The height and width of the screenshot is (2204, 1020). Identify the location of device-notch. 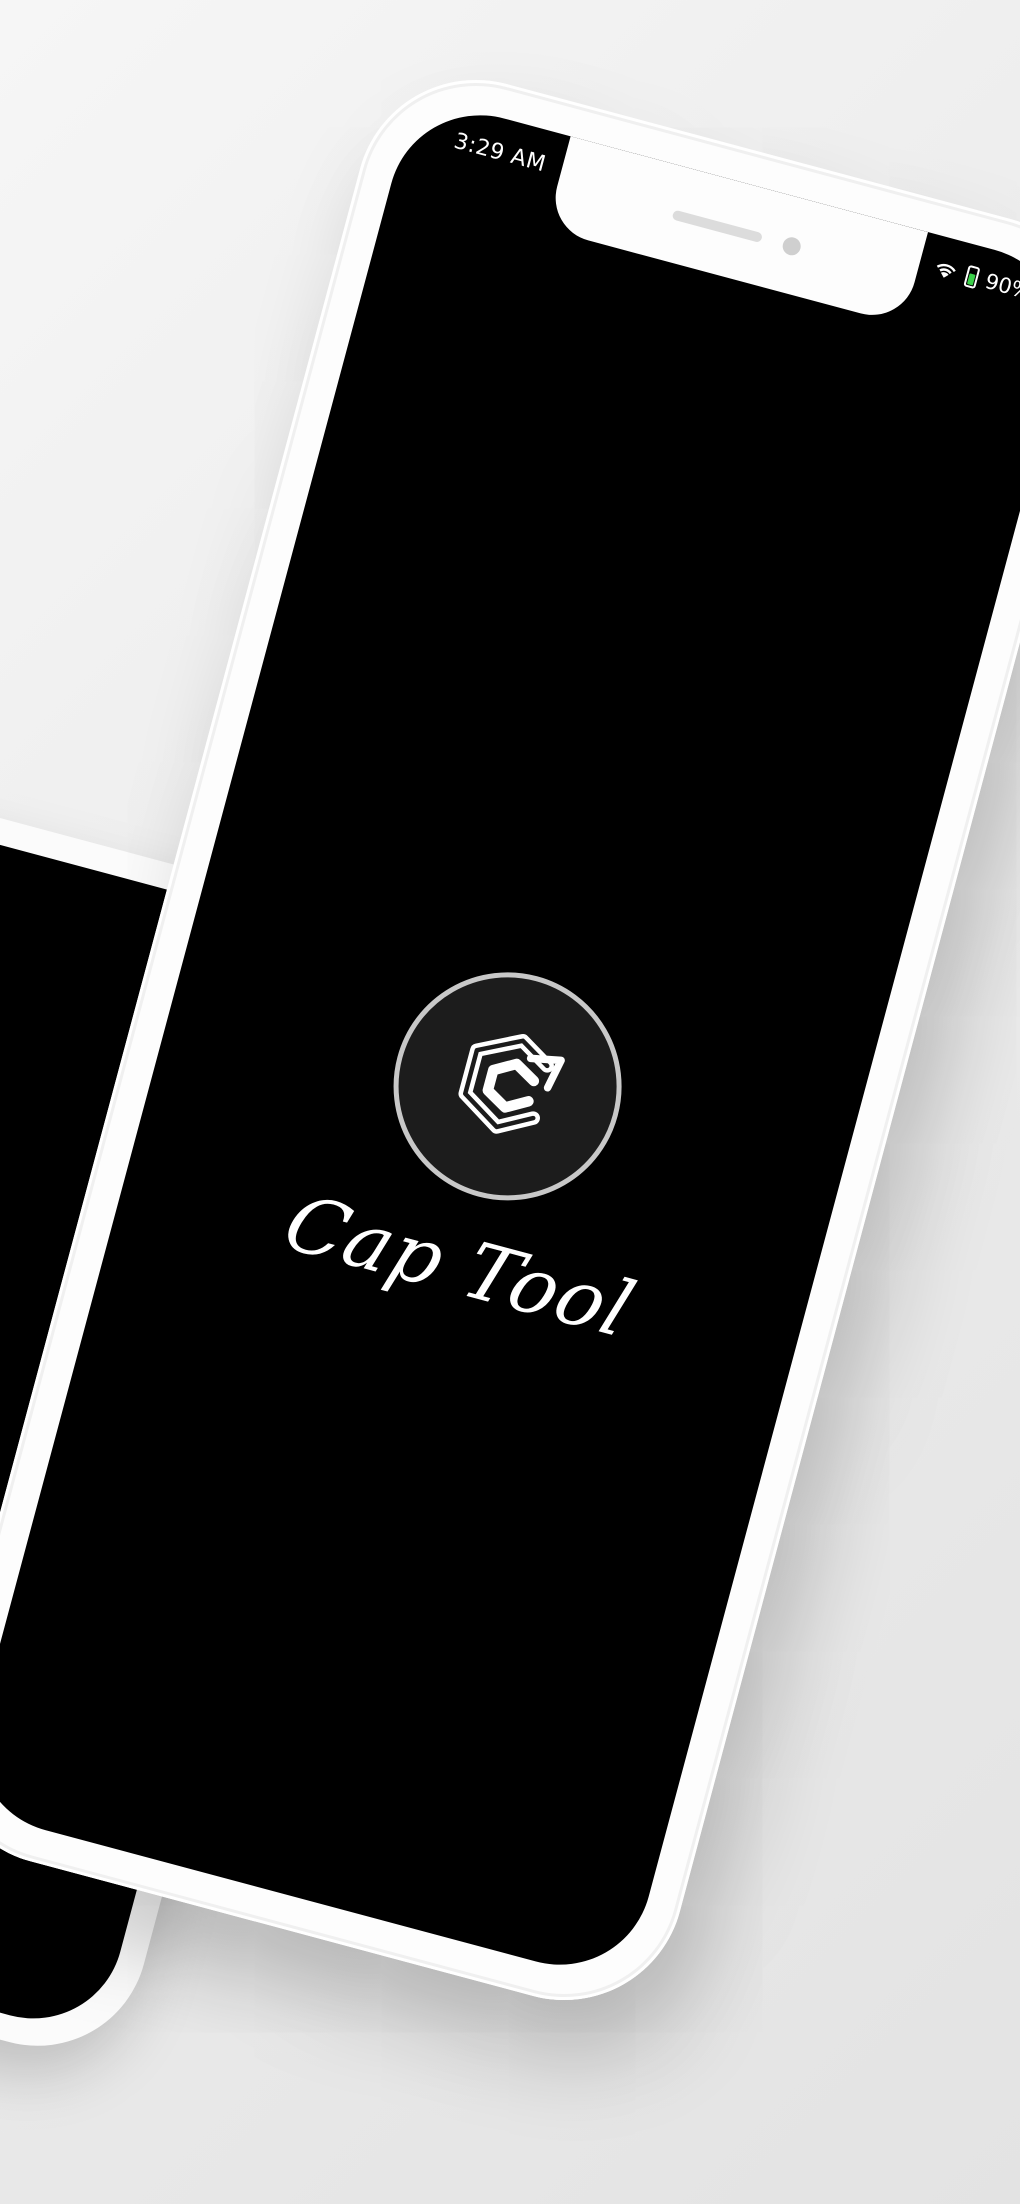
(737, 230).